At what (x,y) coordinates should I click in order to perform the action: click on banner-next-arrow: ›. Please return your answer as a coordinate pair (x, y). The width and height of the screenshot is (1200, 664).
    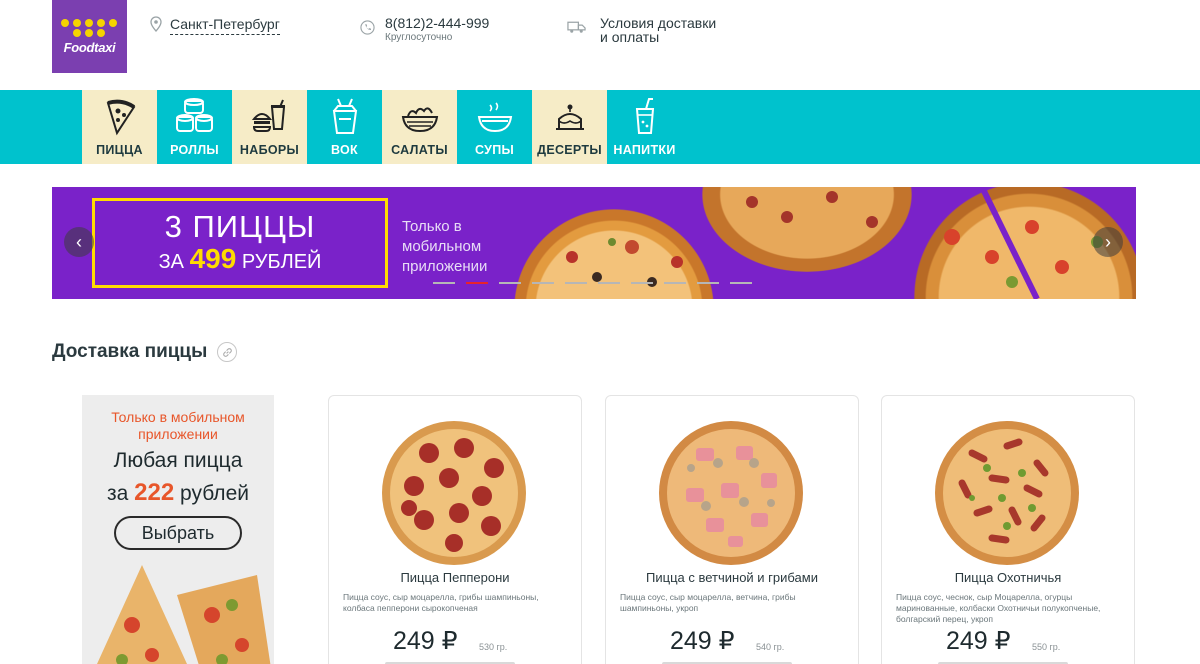
    Looking at the image, I should click on (1108, 242).